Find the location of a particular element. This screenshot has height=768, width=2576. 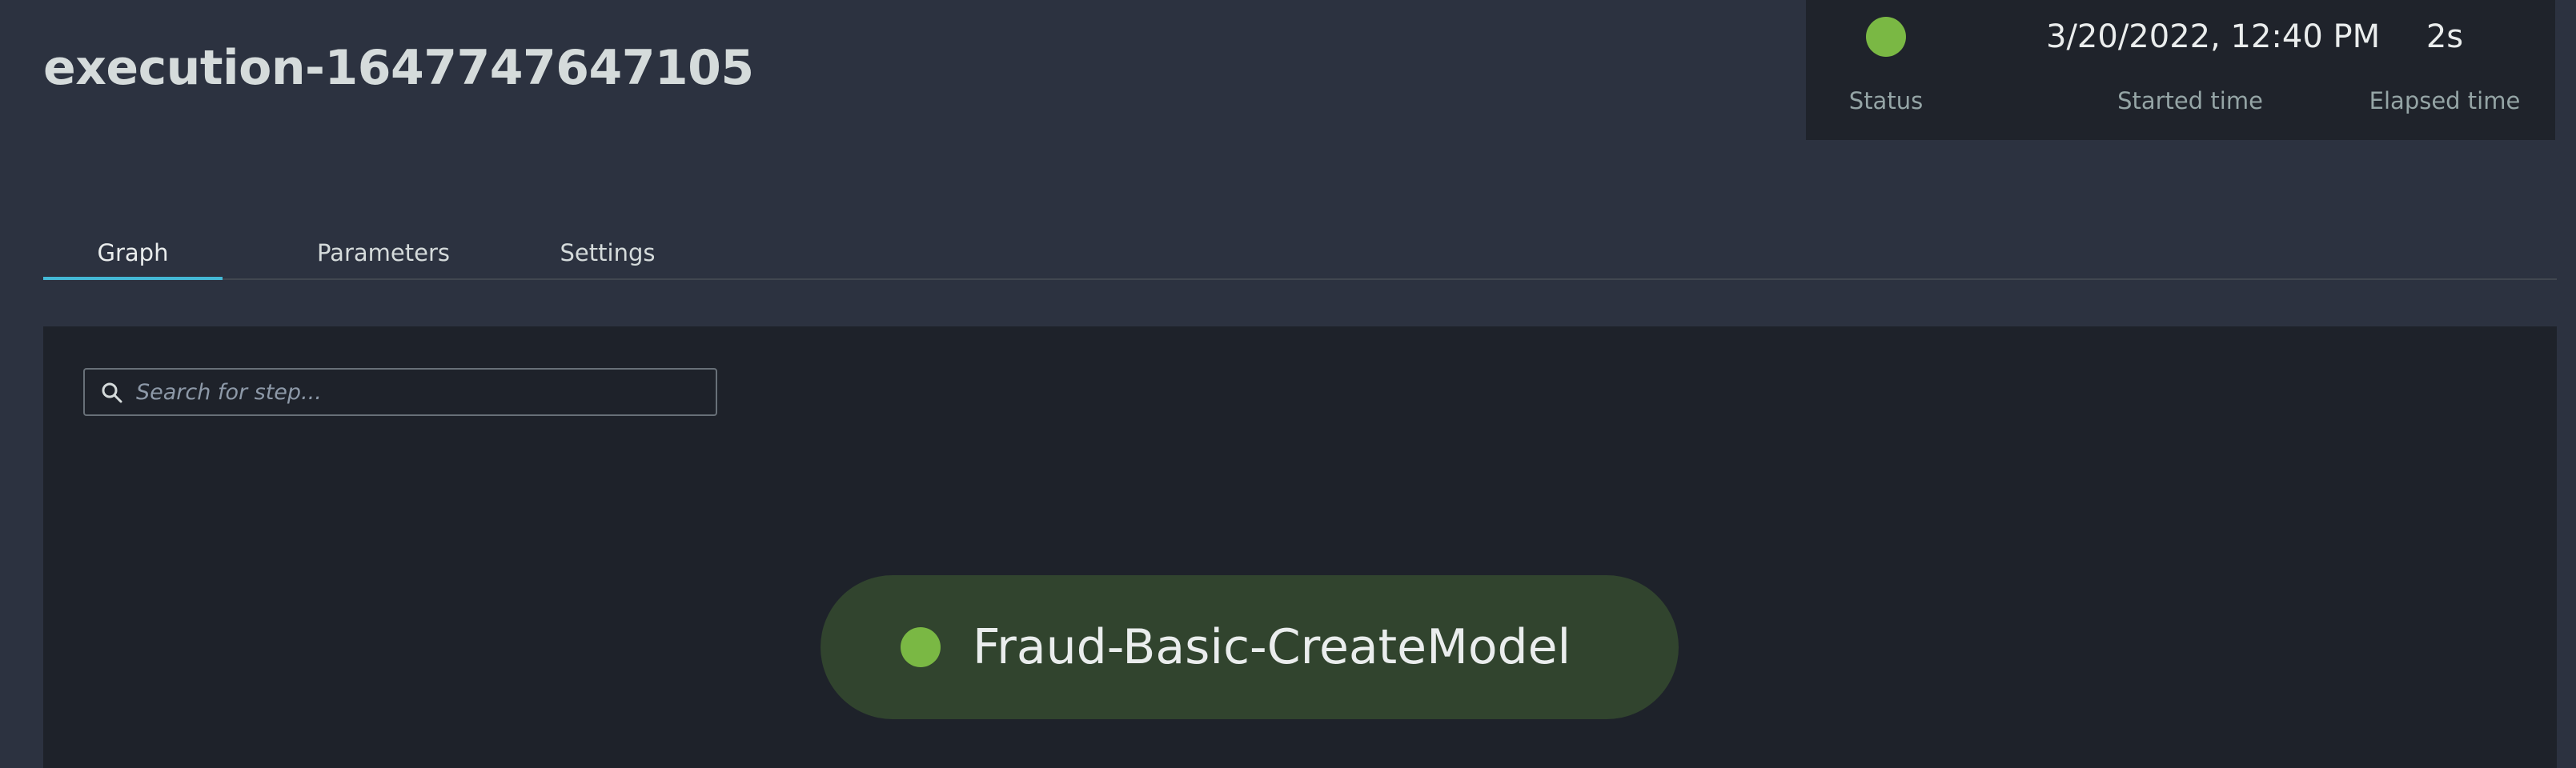

tab-parameters: Parameters is located at coordinates (383, 256).